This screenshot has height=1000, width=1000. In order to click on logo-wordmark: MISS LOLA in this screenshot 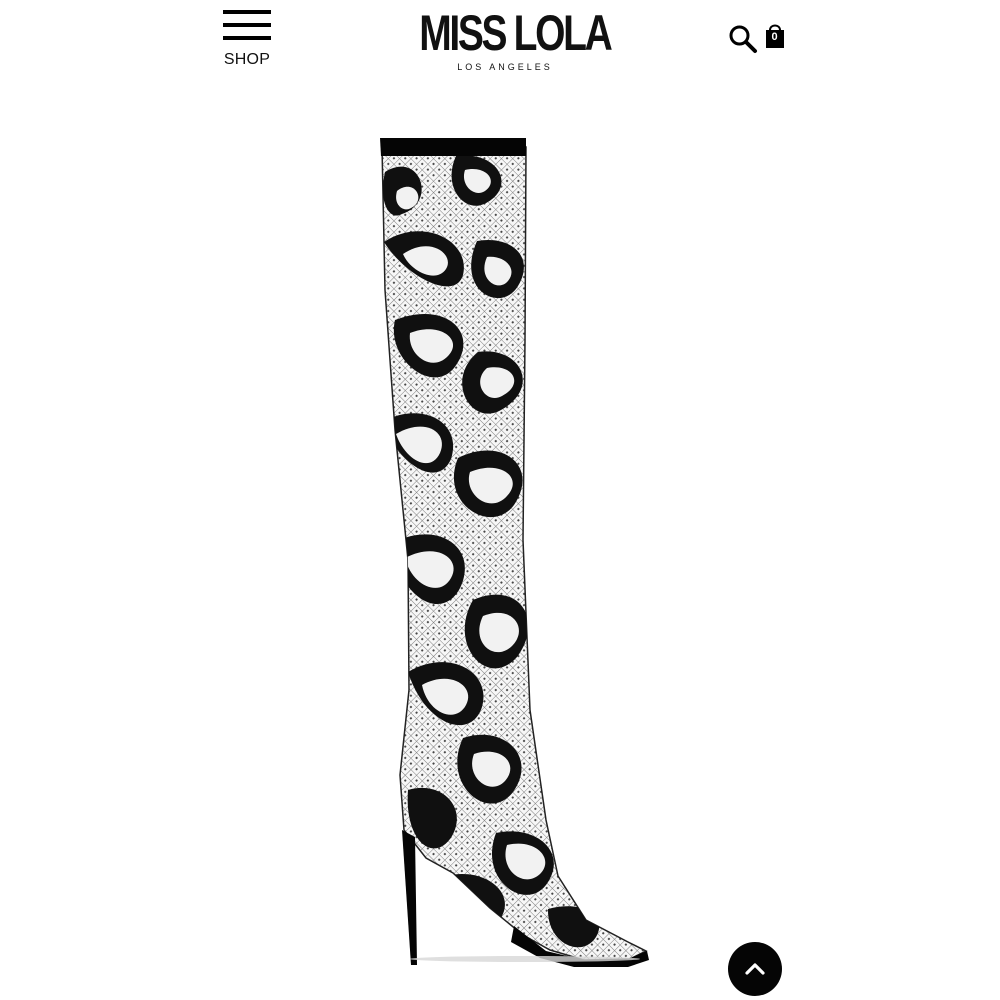, I will do `click(516, 33)`.